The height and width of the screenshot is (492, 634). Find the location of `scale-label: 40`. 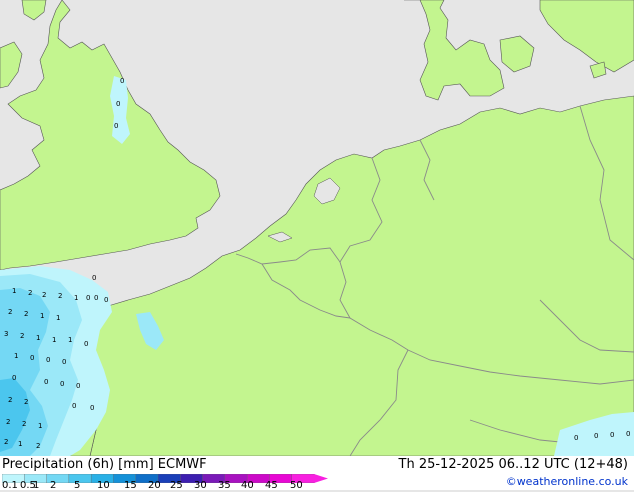

scale-label: 40 is located at coordinates (247, 485).